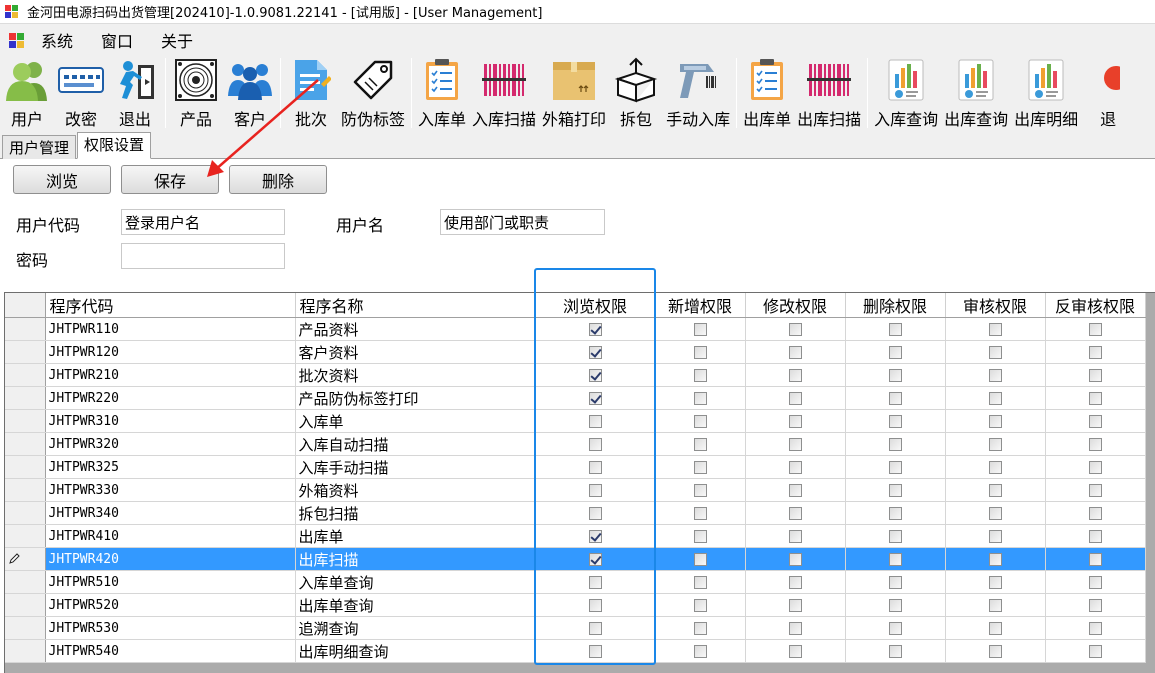 This screenshot has width=1155, height=673. Describe the element at coordinates (795, 305) in the screenshot. I see `column-header-edit-permission: 修改权限` at that location.